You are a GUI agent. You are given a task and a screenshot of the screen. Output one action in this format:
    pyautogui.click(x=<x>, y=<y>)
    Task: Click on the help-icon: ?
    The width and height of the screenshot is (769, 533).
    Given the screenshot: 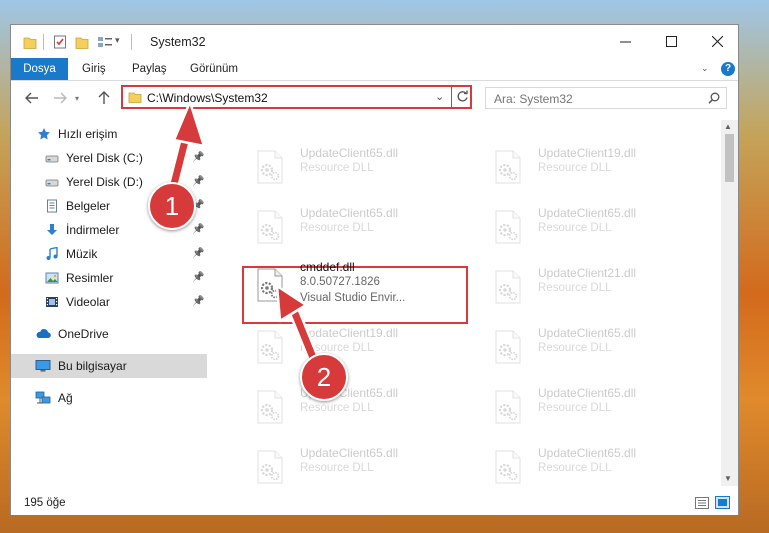 What is the action you would take?
    pyautogui.click(x=728, y=69)
    